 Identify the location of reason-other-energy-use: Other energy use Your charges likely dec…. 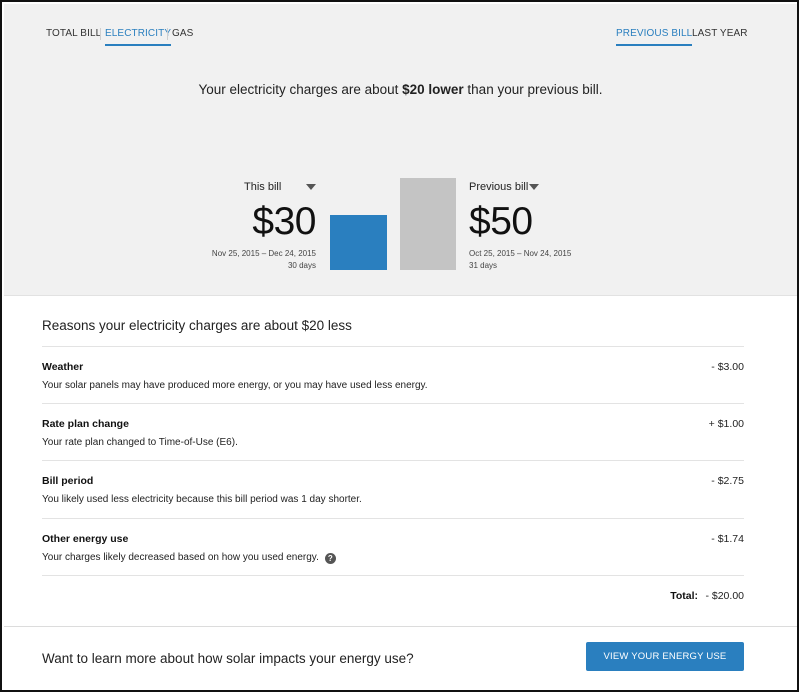
(393, 547).